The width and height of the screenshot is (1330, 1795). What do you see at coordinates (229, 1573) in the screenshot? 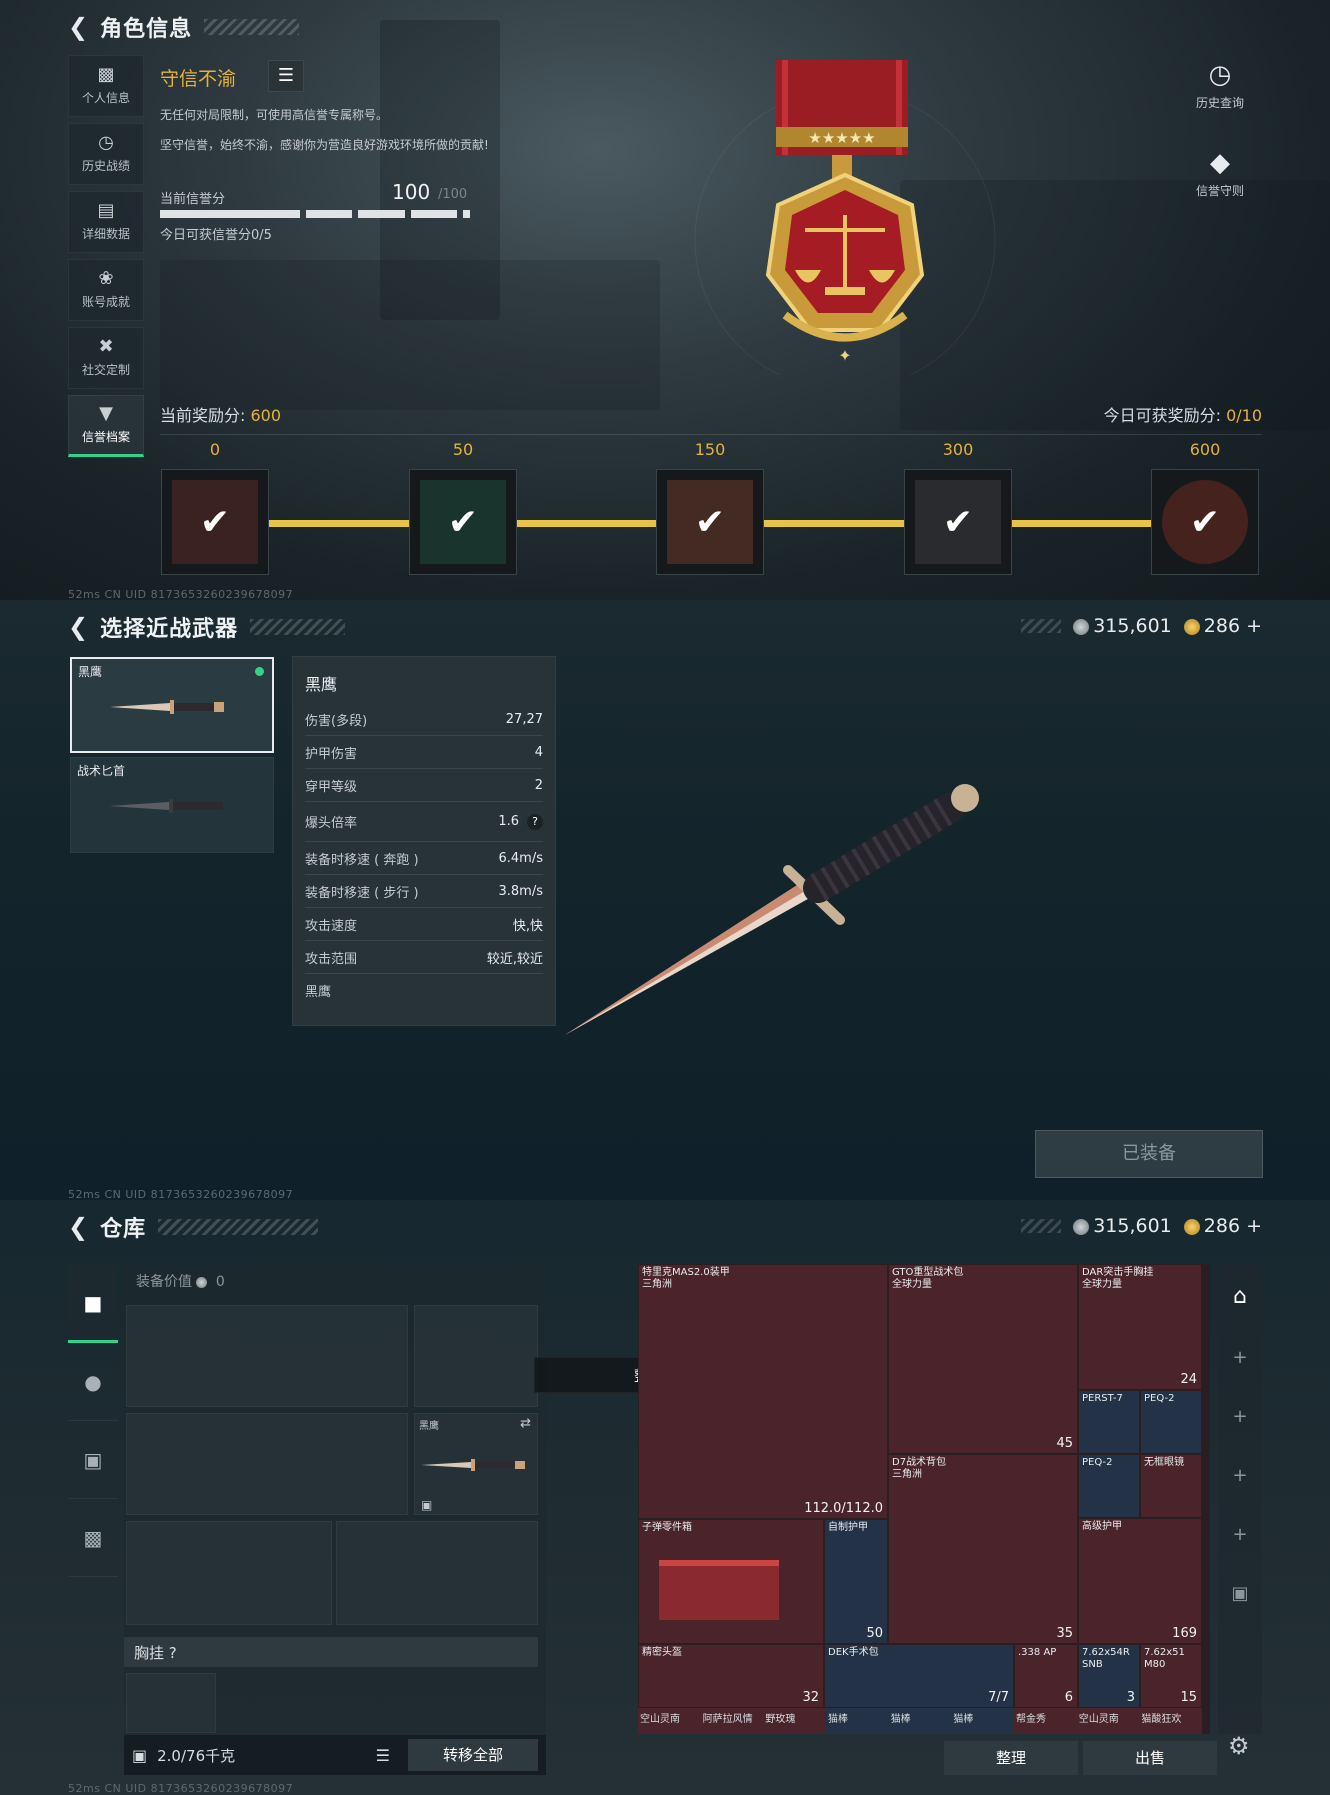
I see `helmet-slot` at bounding box center [229, 1573].